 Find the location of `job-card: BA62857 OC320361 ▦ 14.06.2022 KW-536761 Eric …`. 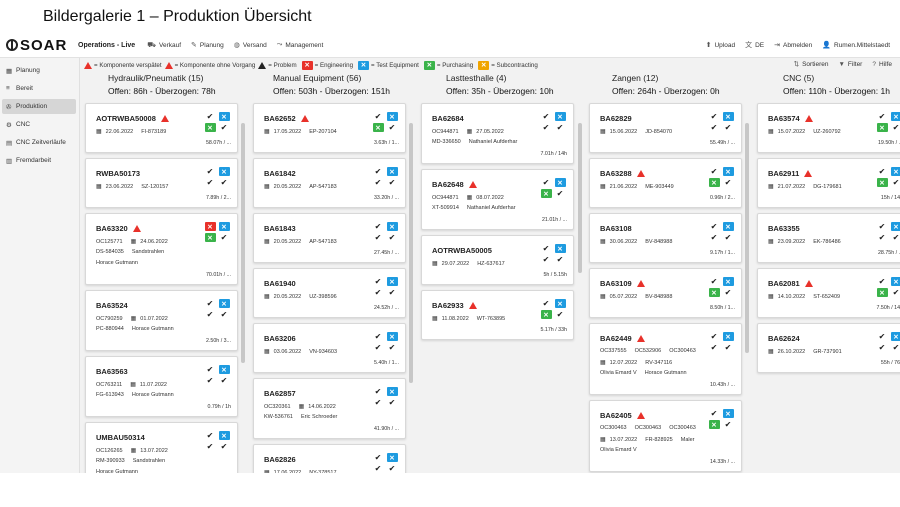

job-card: BA62857 OC320361 ▦ 14.06.2022 KW-536761 Eric … is located at coordinates (329, 408).